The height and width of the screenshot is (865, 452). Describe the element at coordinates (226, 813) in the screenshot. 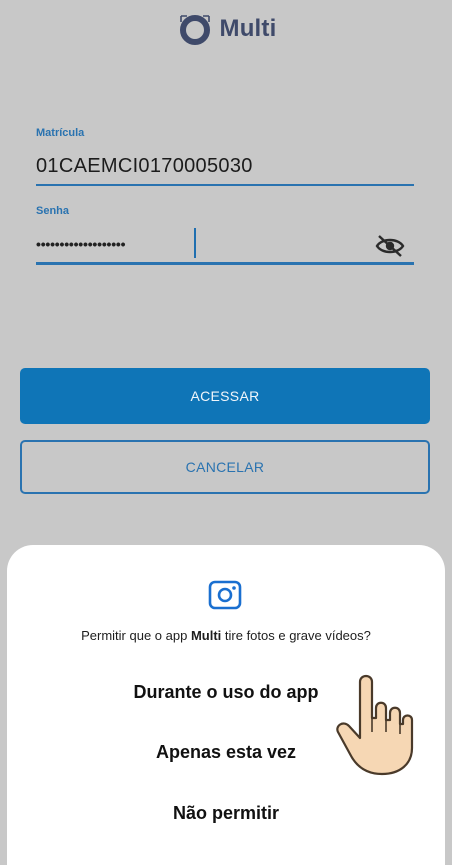

I see `deny-button: Não permitir` at that location.